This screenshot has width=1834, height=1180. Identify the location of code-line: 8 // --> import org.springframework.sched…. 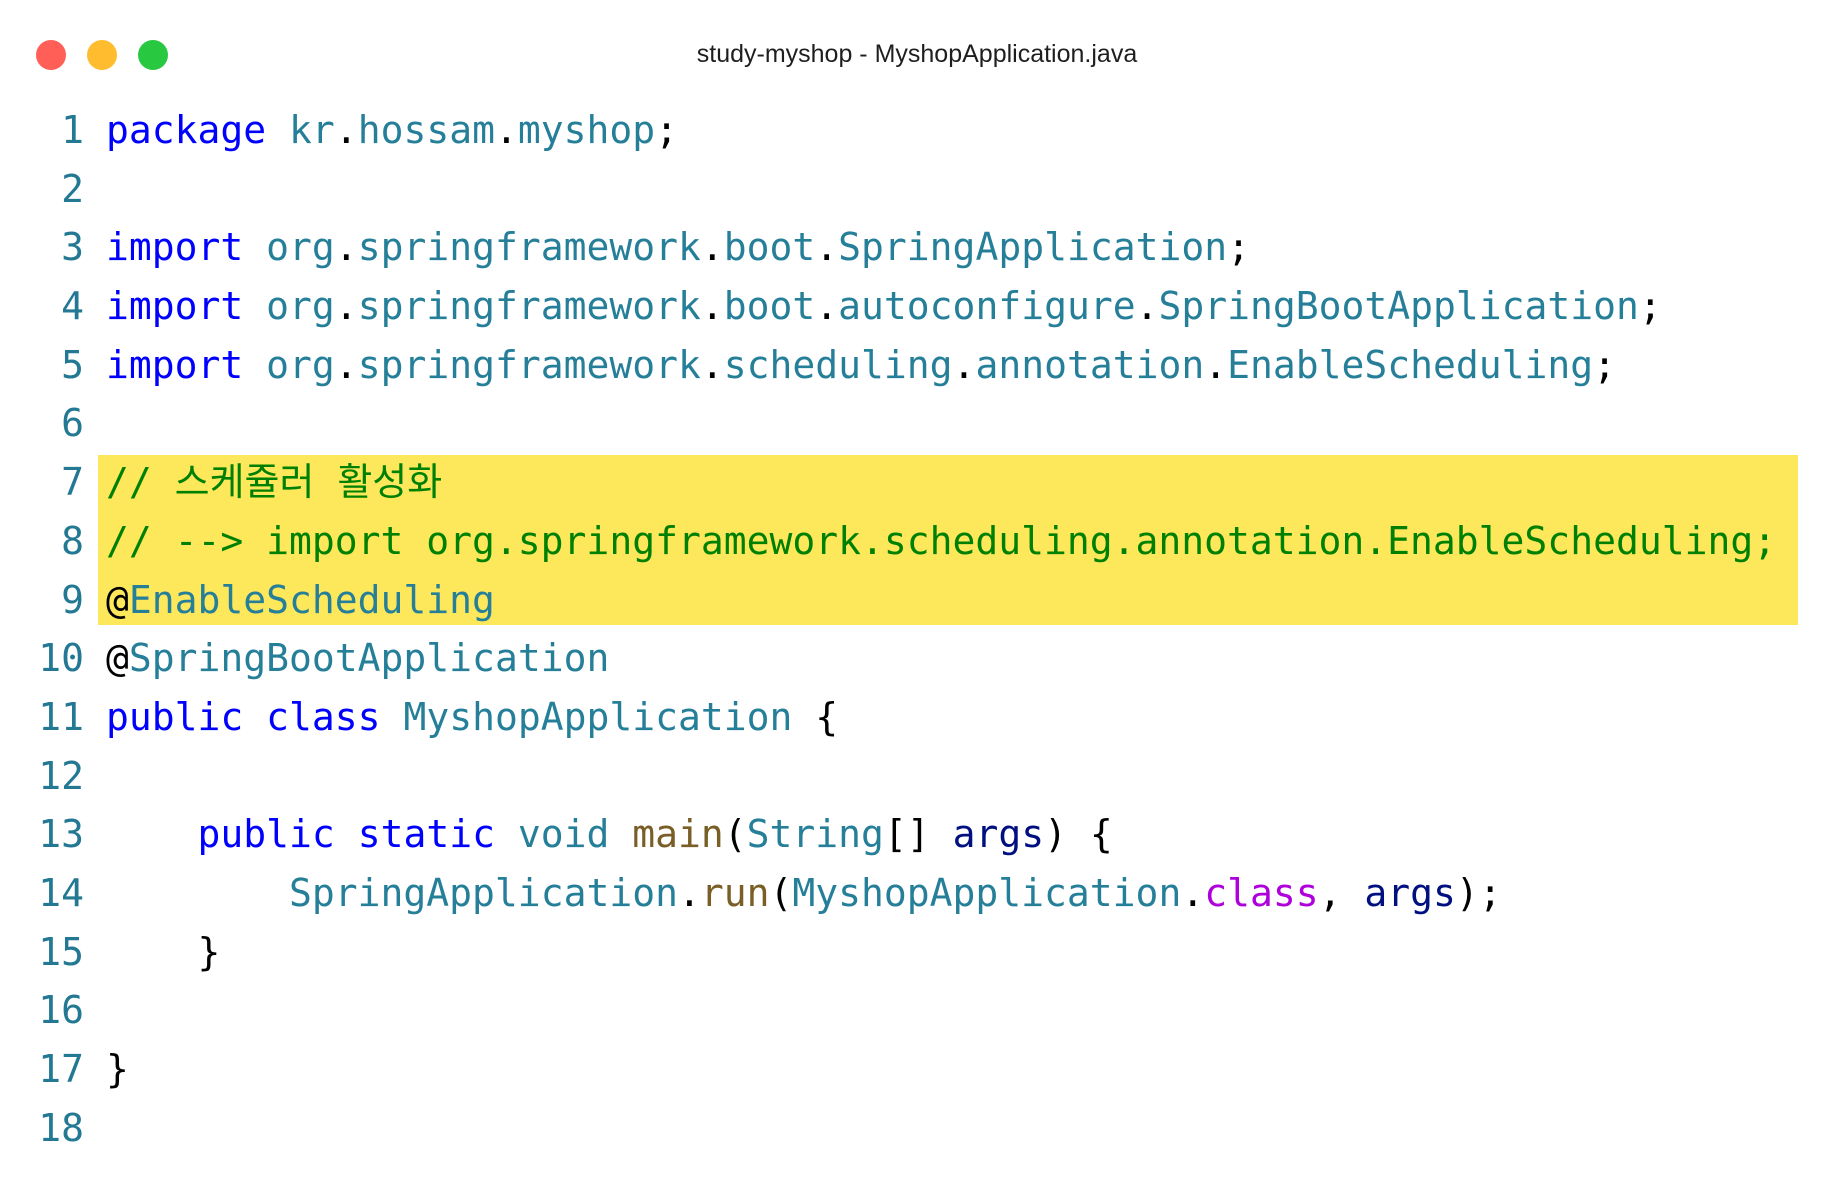
(917, 541).